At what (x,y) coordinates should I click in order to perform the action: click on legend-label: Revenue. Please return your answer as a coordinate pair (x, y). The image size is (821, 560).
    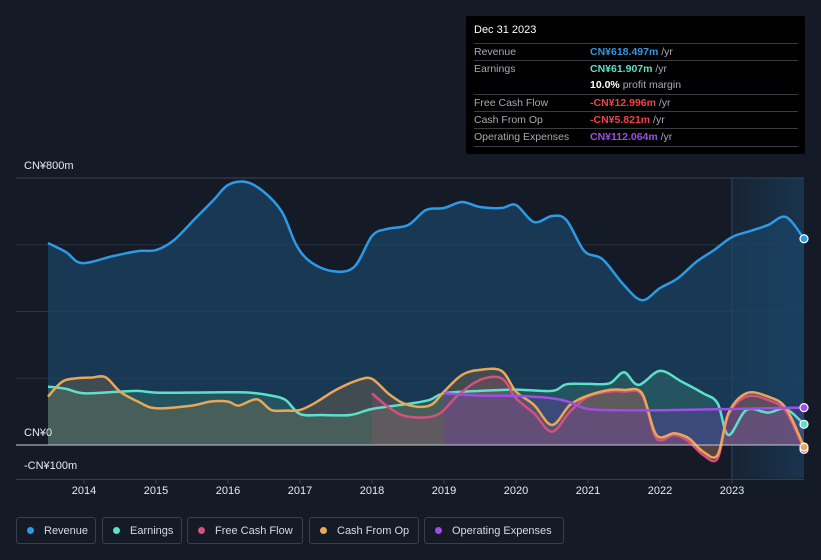
    Looking at the image, I should click on (66, 530).